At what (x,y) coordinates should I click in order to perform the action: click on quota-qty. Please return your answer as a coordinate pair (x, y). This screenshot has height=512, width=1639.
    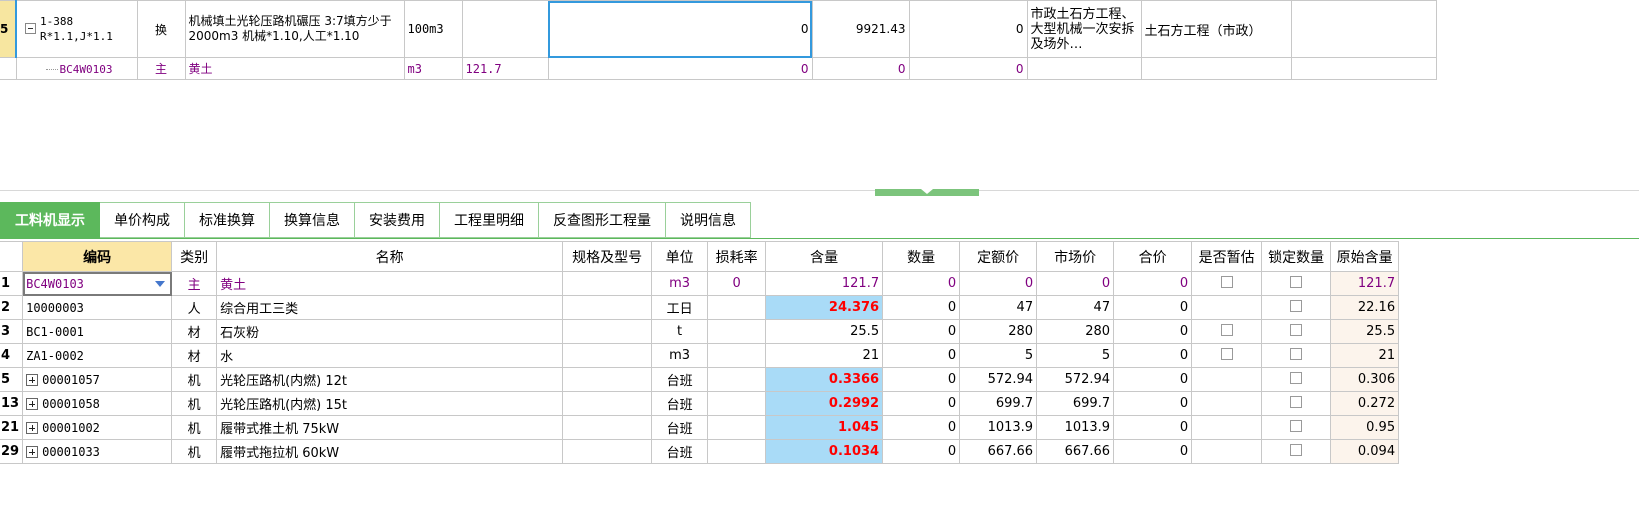
    Looking at the image, I should click on (505, 29).